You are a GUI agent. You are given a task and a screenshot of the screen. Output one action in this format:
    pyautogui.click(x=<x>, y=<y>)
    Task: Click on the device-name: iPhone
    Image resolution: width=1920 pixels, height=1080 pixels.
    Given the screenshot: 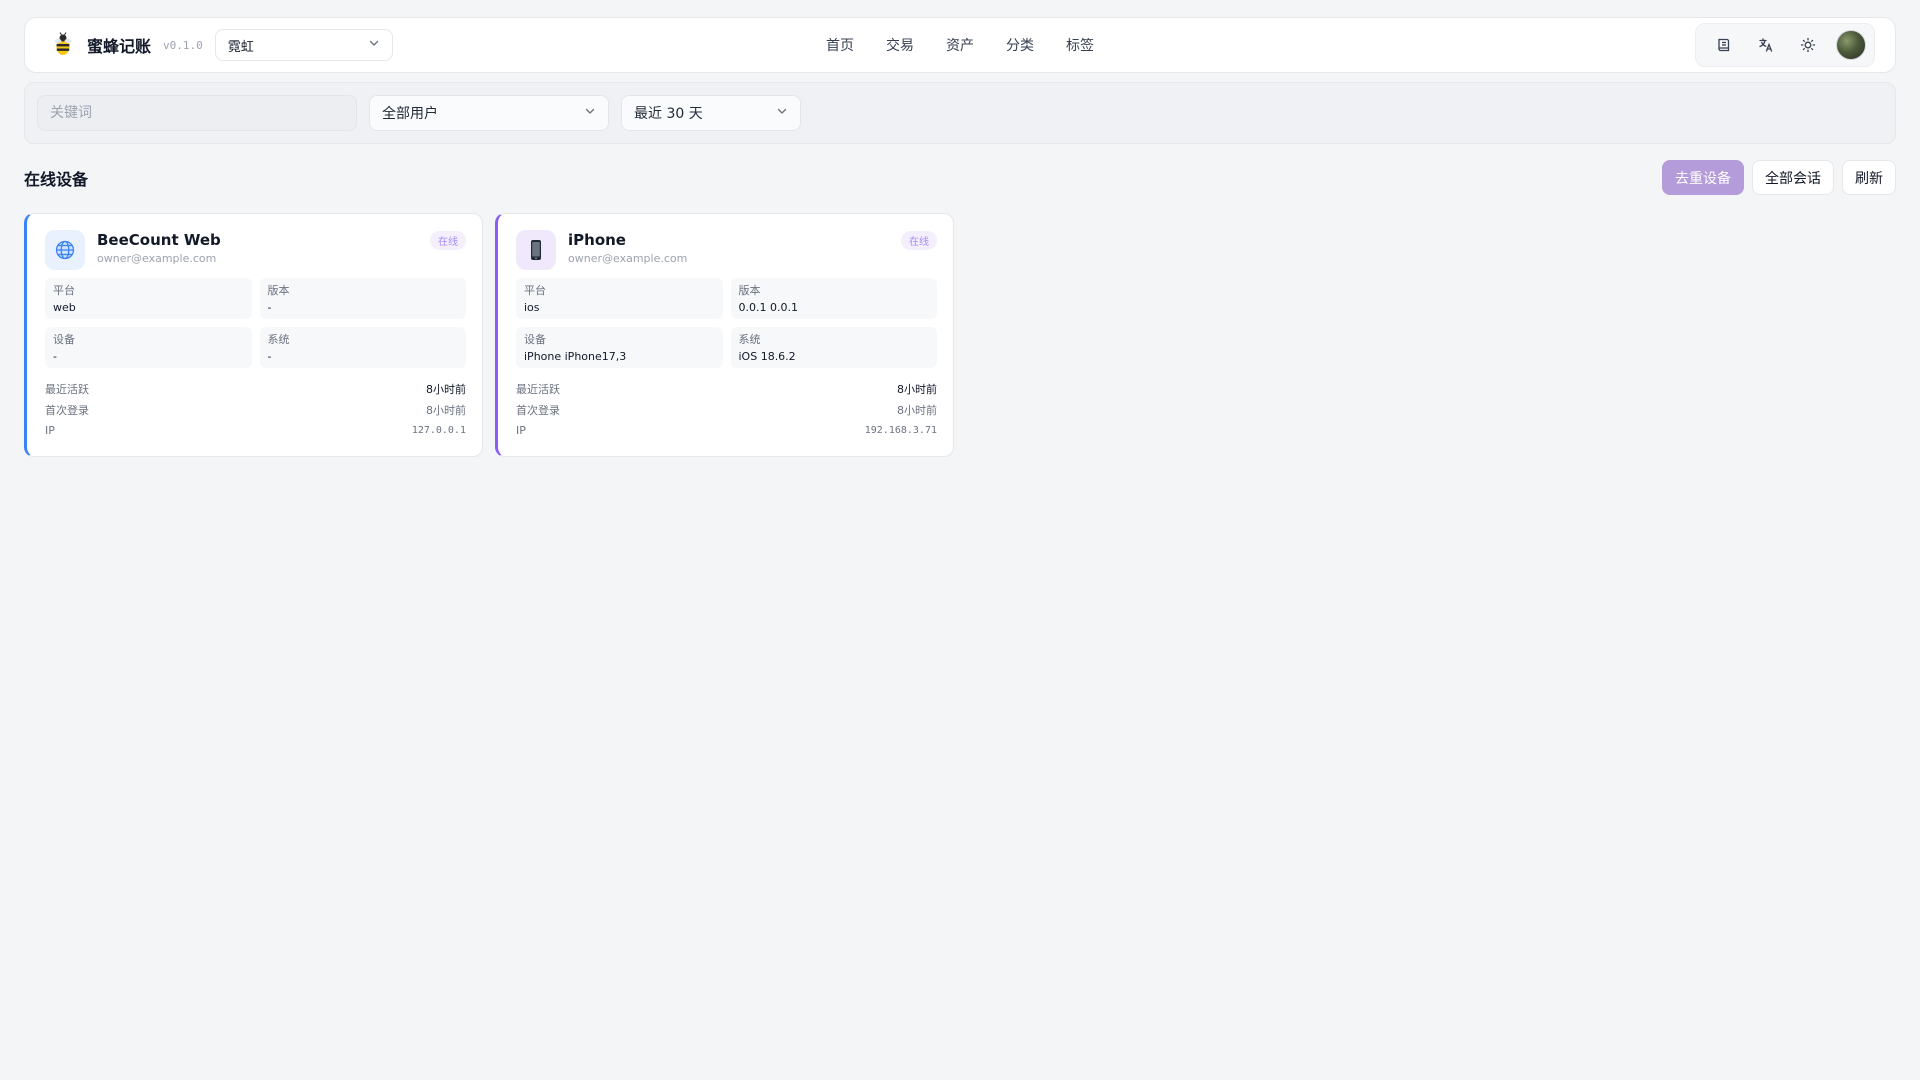 What is the action you would take?
    pyautogui.click(x=597, y=240)
    